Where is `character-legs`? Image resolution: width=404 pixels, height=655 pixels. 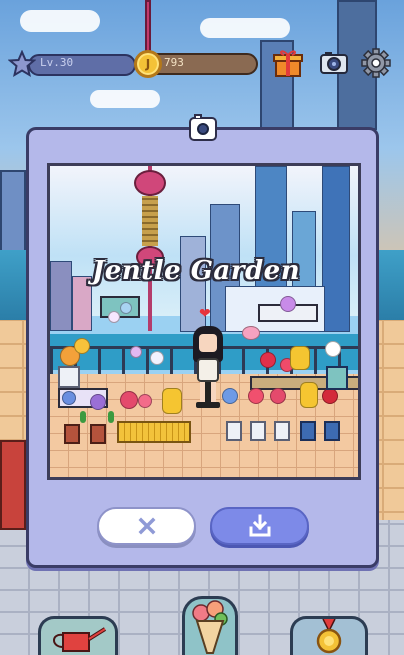 character-legs is located at coordinates (208, 392).